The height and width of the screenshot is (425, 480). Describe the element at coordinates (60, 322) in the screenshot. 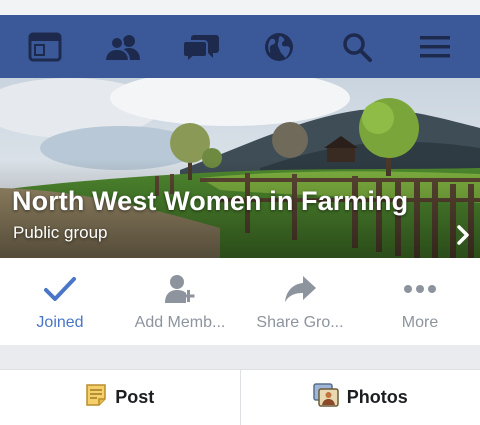

I see `joined-label: Joined` at that location.